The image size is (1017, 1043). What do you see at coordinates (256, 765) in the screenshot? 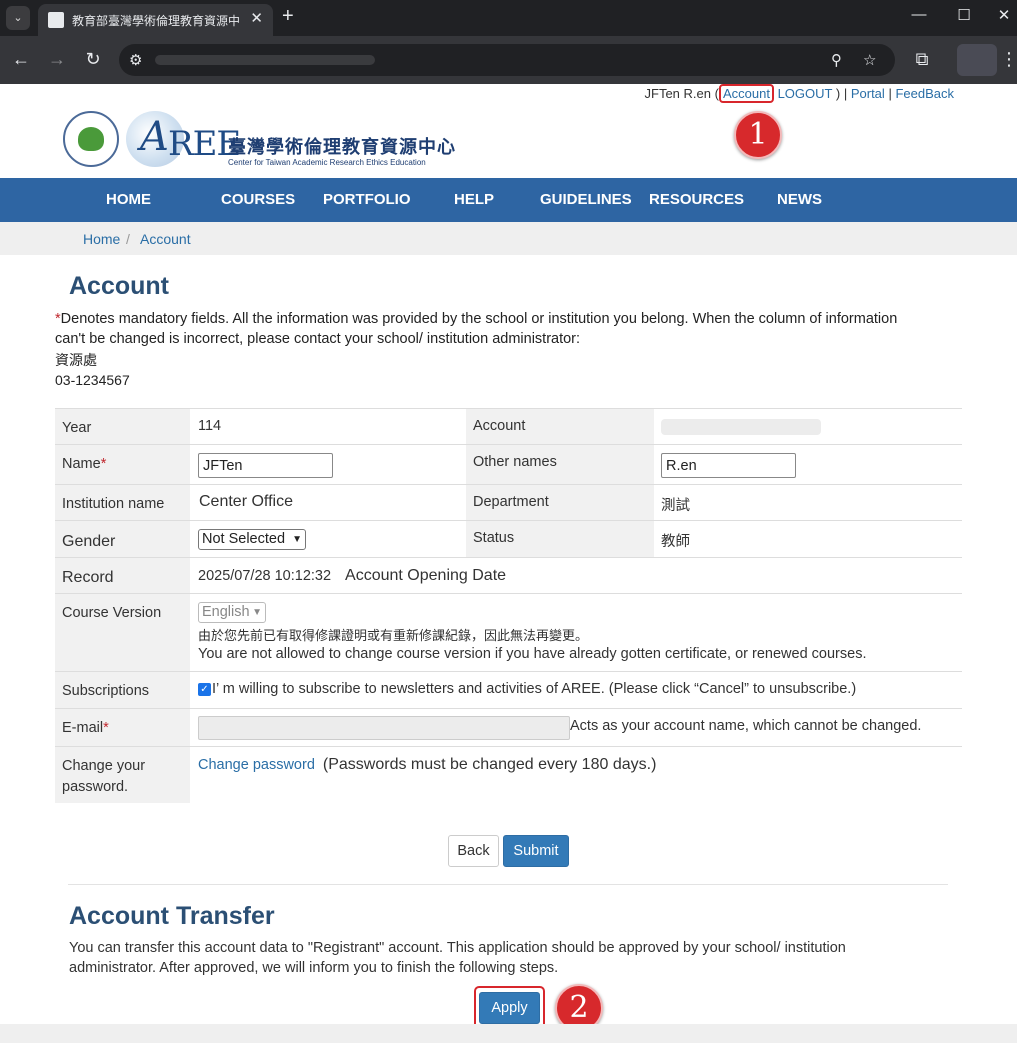
I see `change-password-link: Change password` at bounding box center [256, 765].